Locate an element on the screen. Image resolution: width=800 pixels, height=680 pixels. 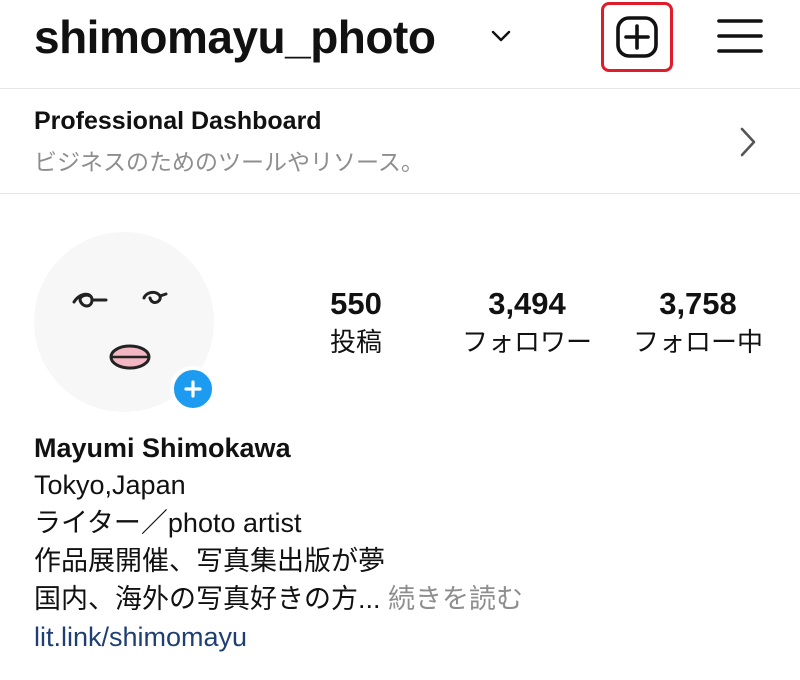
plus-icon is located at coordinates (193, 389).